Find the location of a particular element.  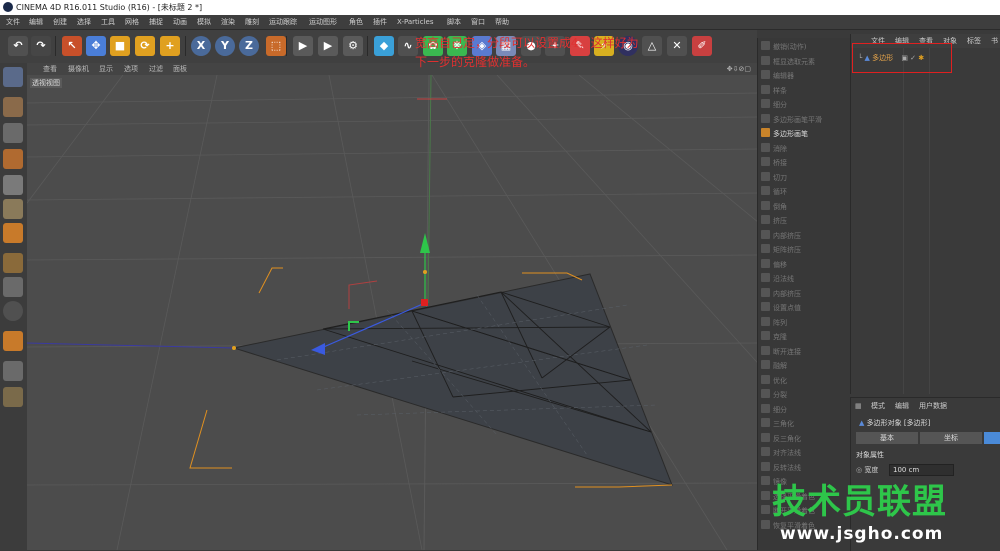

polygon-tool-item: 分裂 is located at coordinates (804, 395).